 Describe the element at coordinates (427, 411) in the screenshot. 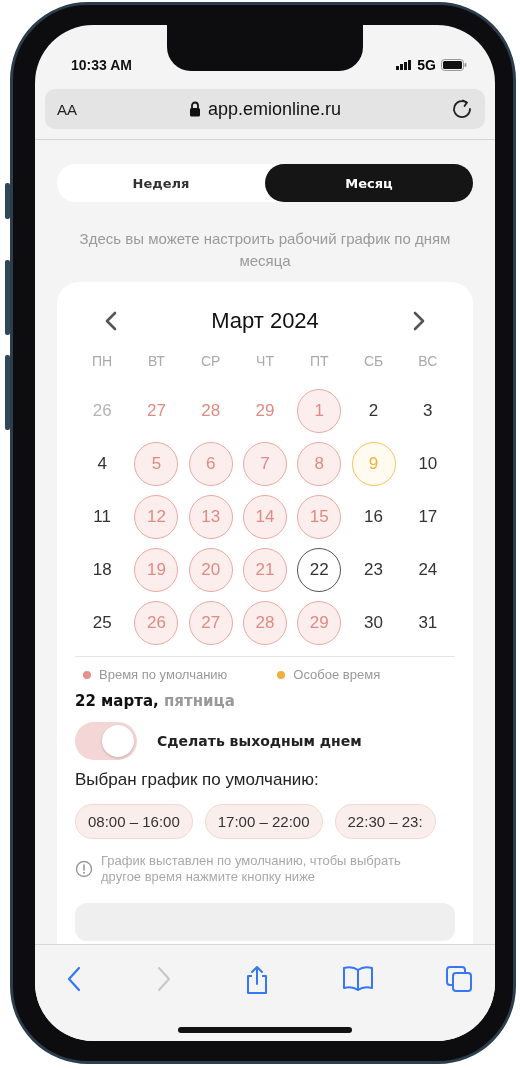

I see `calendar-day: 3` at that location.